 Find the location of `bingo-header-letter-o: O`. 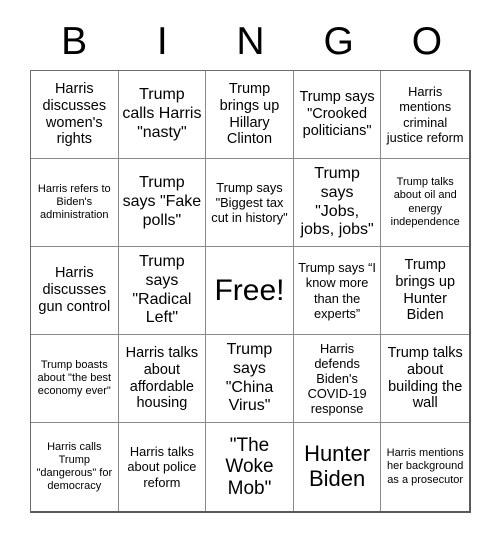

bingo-header-letter-o: O is located at coordinates (427, 41).